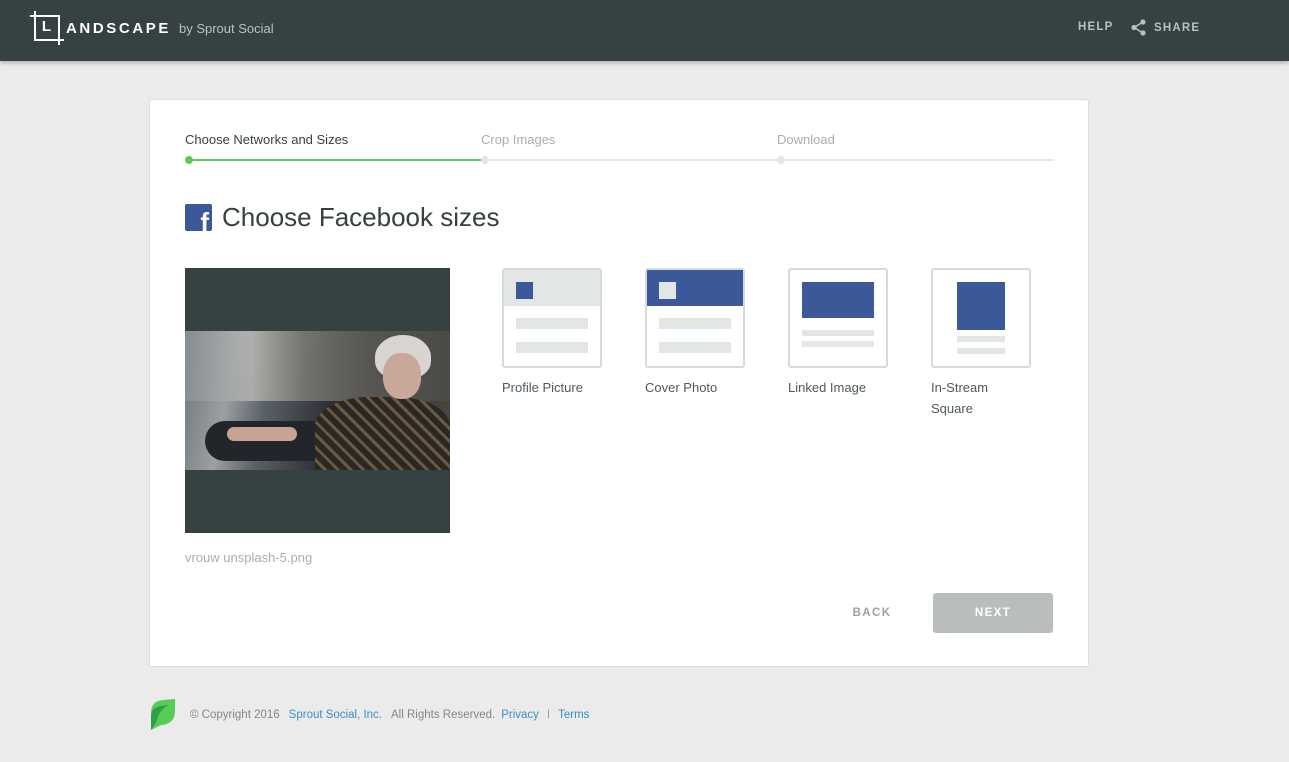 Image resolution: width=1289 pixels, height=762 pixels. I want to click on cover-photo-icon, so click(695, 318).